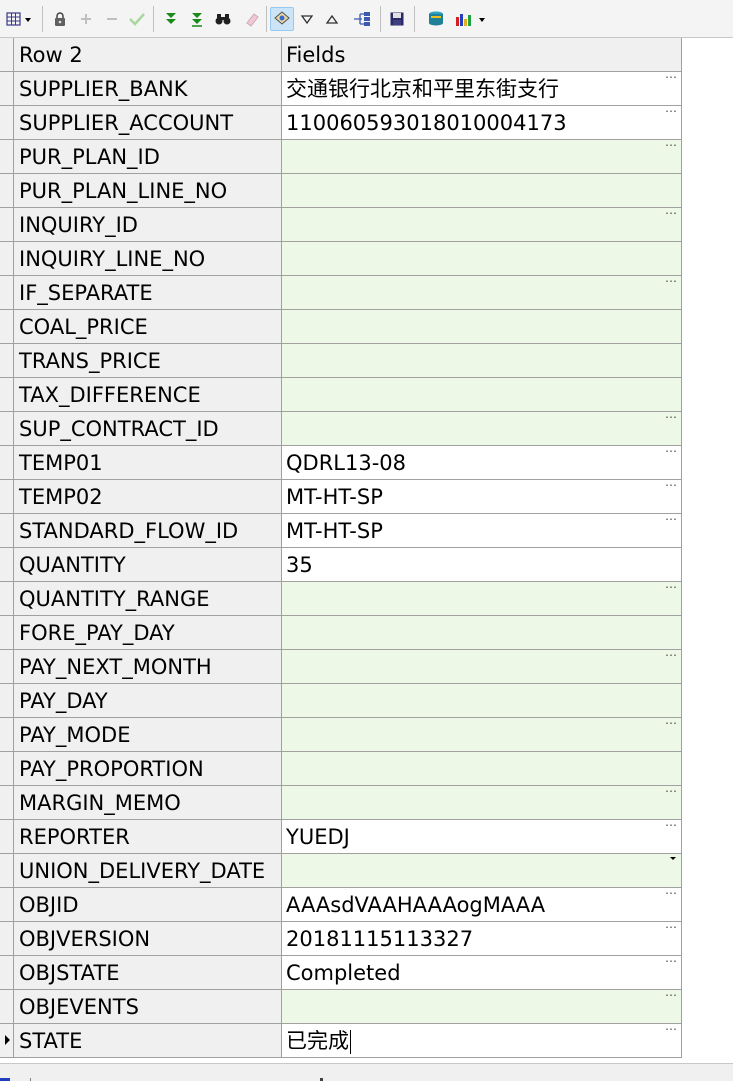  Describe the element at coordinates (340, 701) in the screenshot. I see `table-row: PAY_DAY` at that location.